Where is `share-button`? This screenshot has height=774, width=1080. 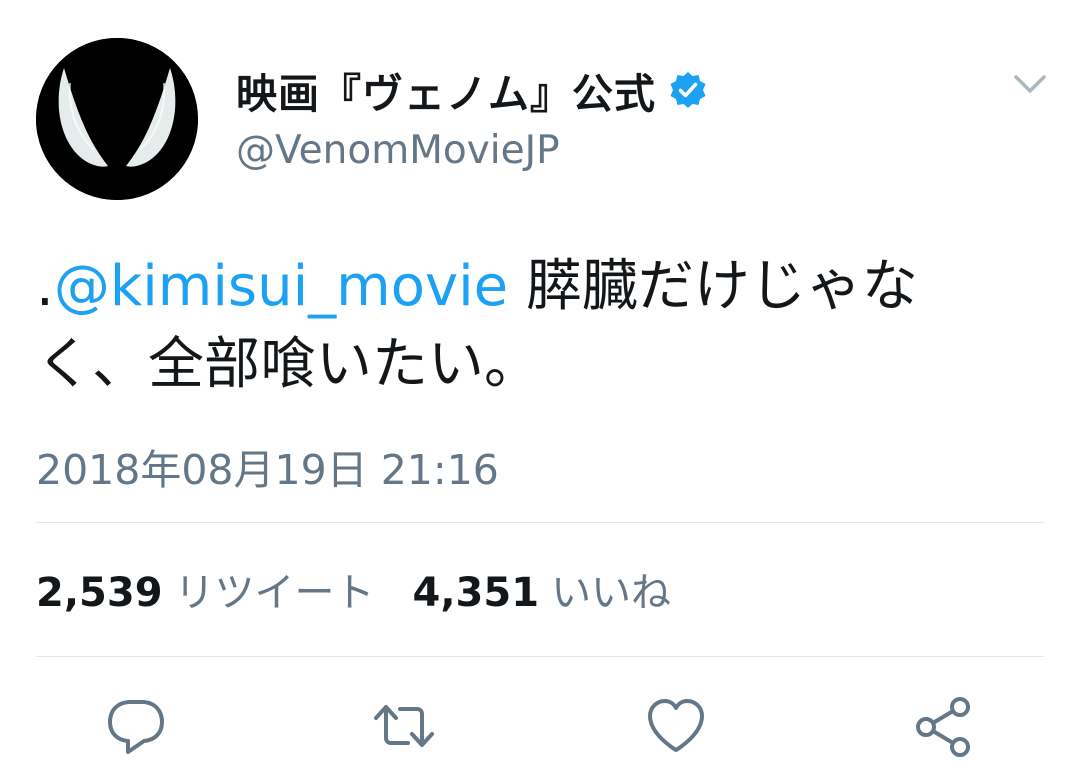
share-button is located at coordinates (944, 726).